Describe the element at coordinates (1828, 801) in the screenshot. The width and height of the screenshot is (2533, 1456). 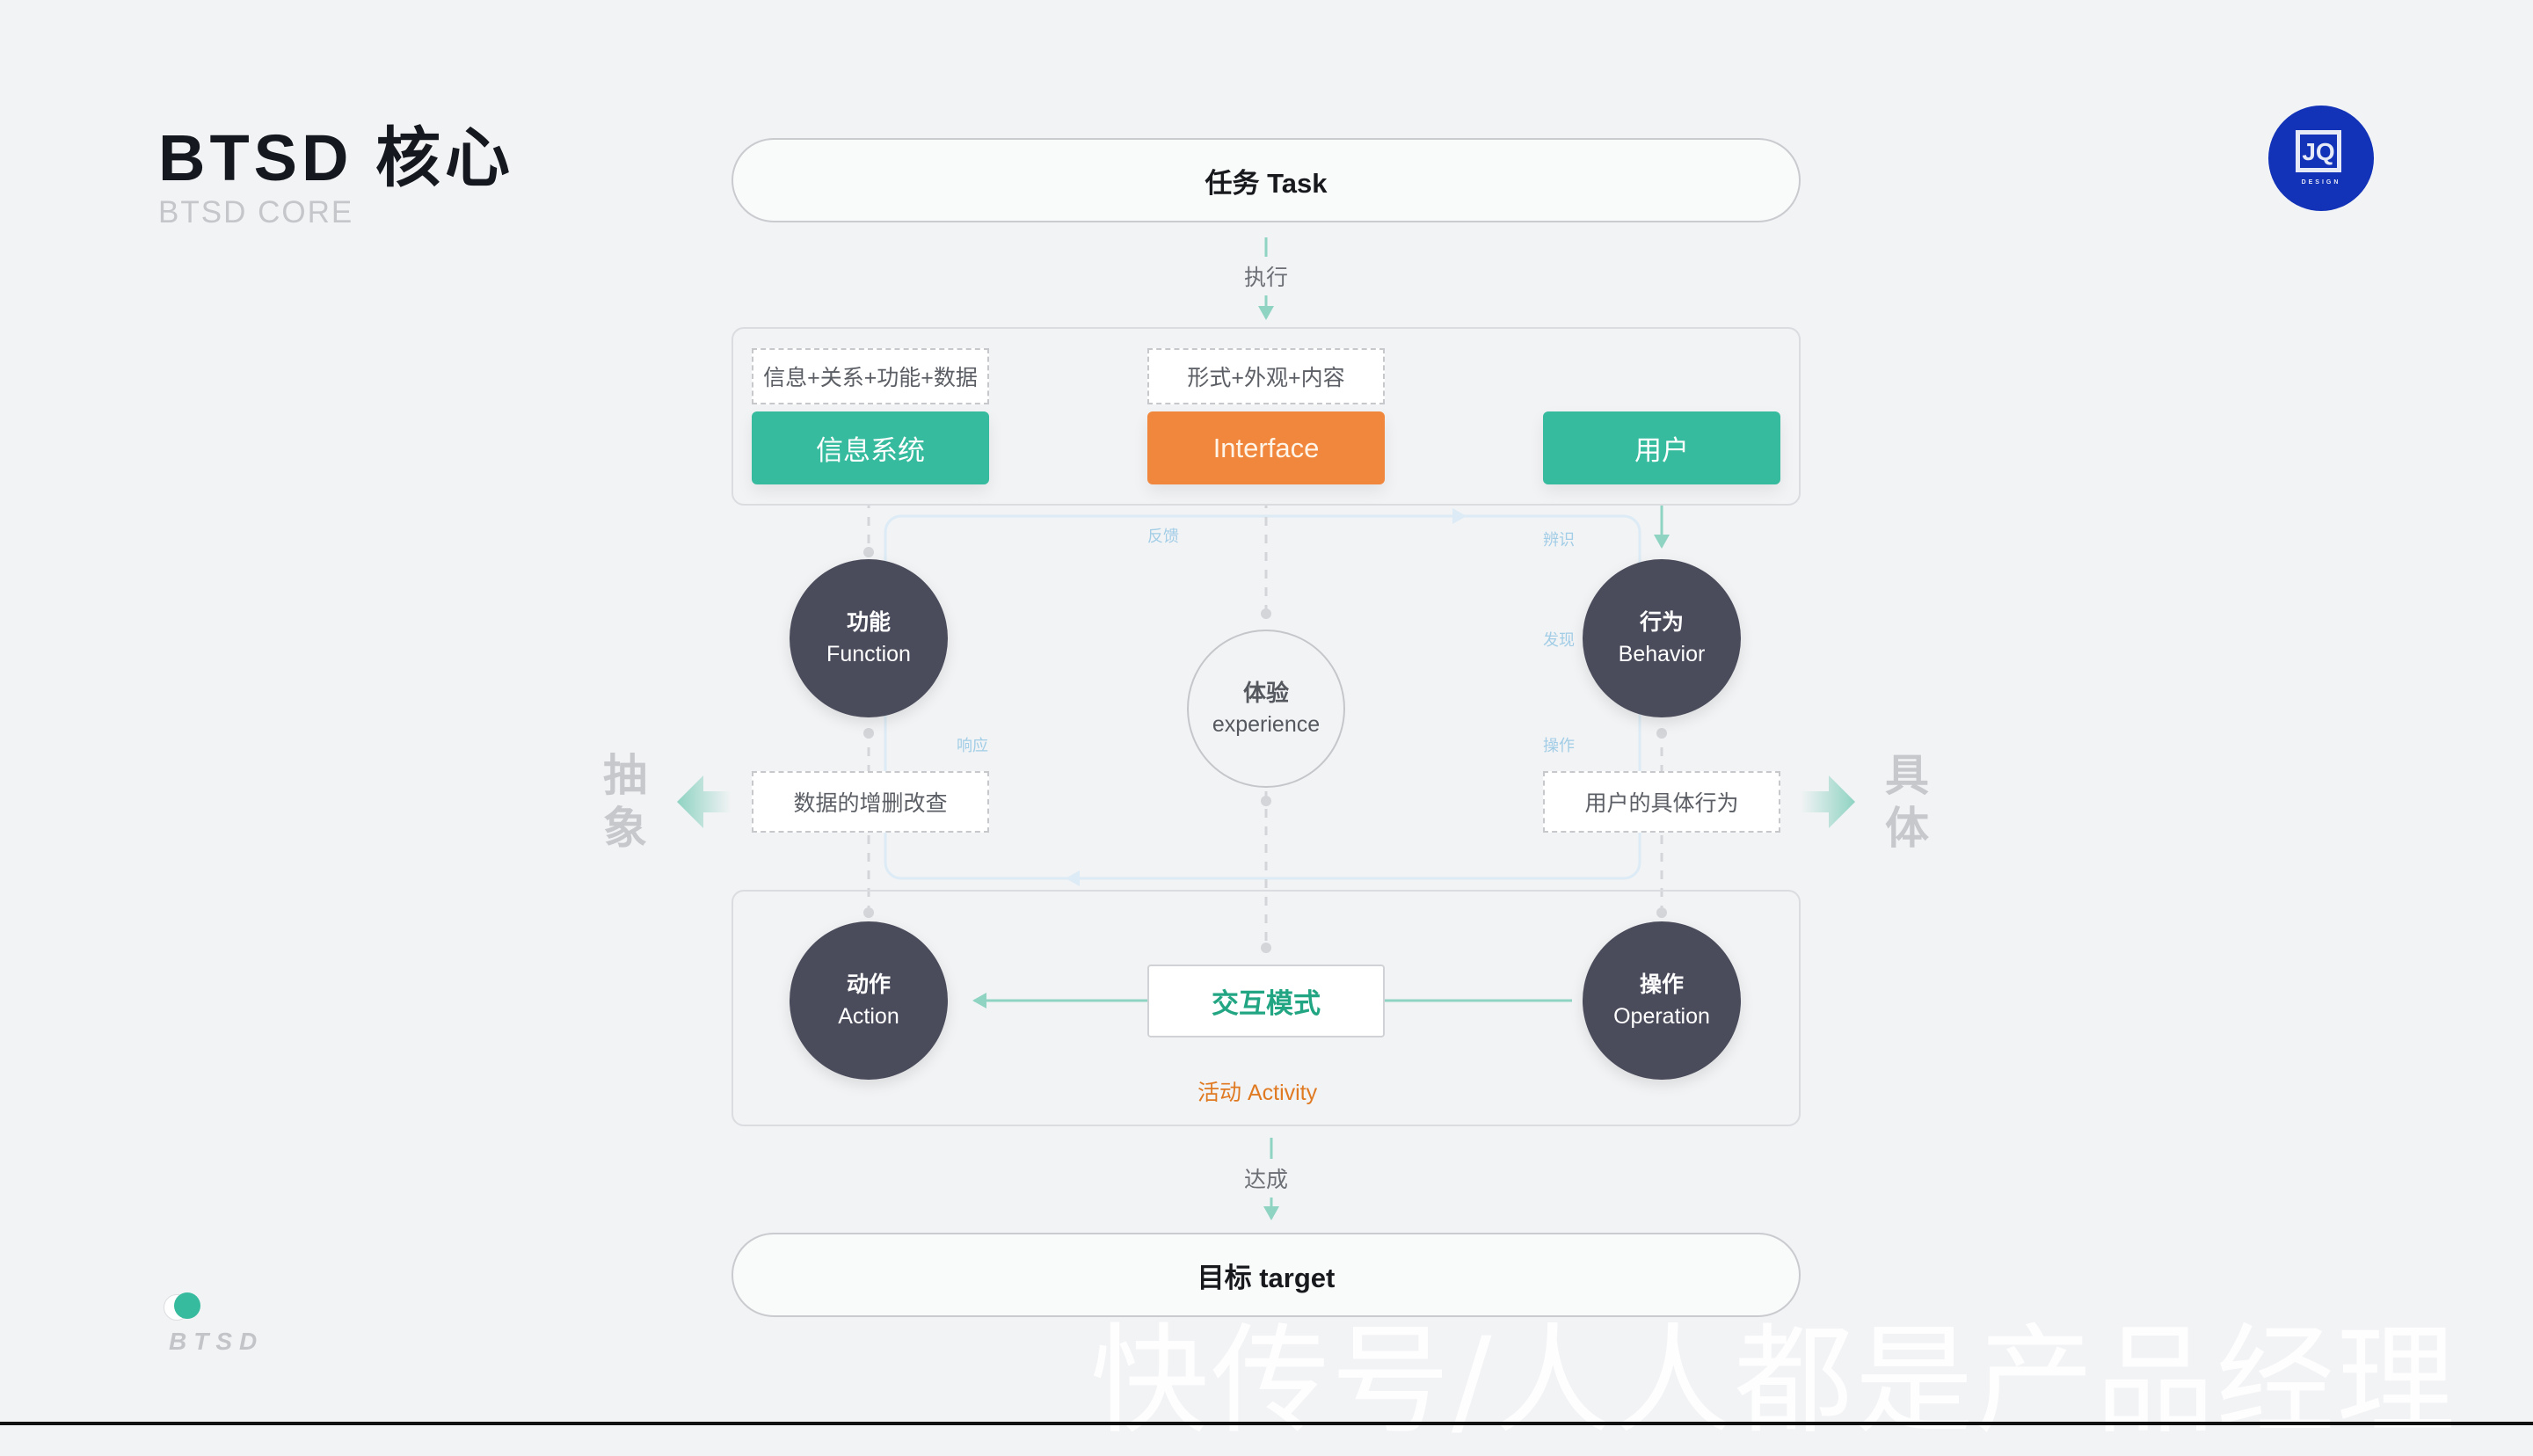
I see `concrete-arrow-icon` at that location.